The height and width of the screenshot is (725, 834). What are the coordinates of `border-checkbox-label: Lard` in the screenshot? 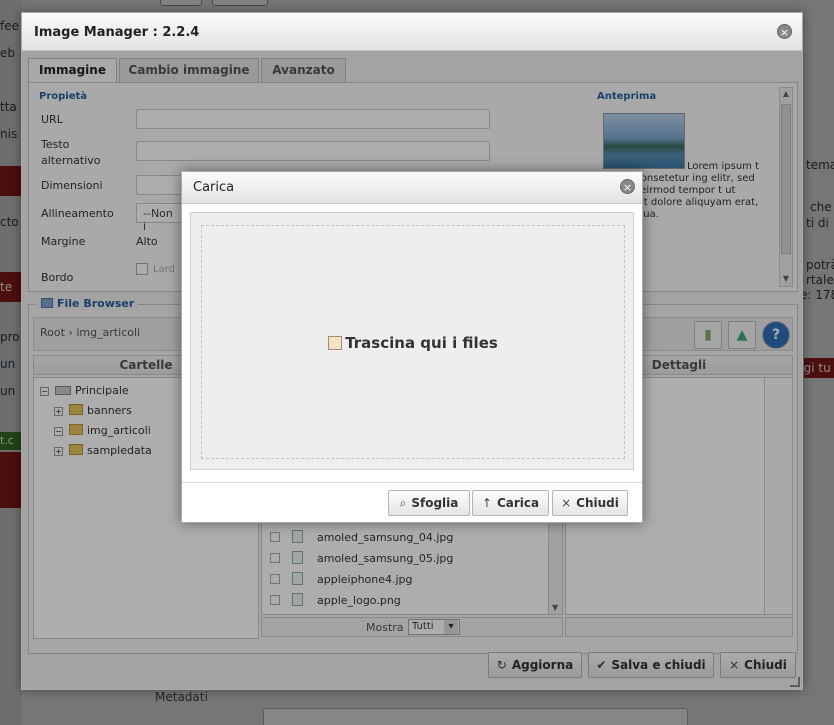 It's located at (164, 269).